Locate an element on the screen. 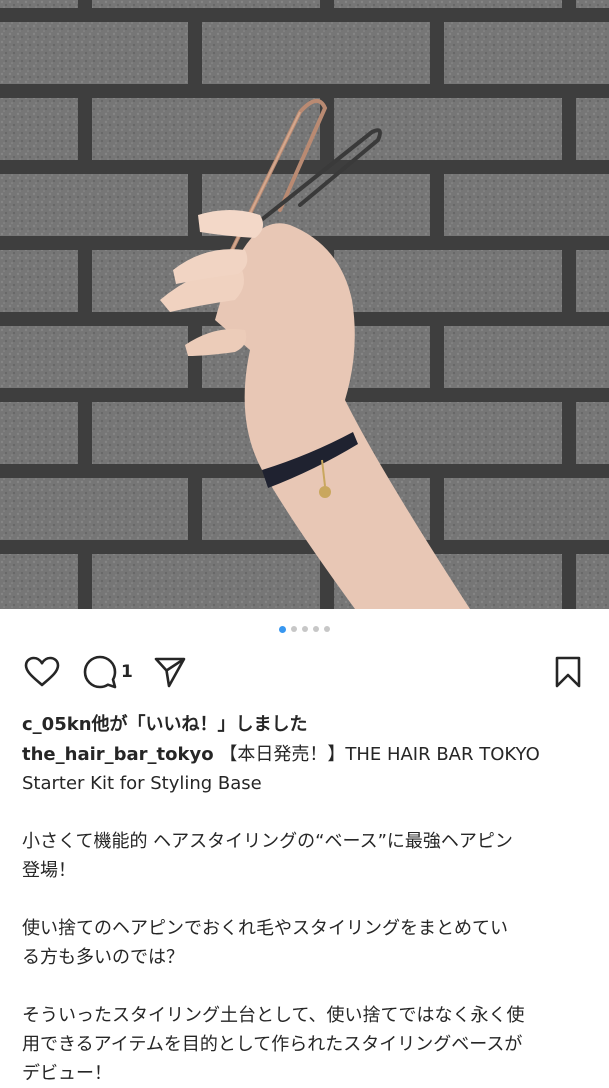 This screenshot has width=609, height=1088. comment-count: 1 is located at coordinates (127, 672).